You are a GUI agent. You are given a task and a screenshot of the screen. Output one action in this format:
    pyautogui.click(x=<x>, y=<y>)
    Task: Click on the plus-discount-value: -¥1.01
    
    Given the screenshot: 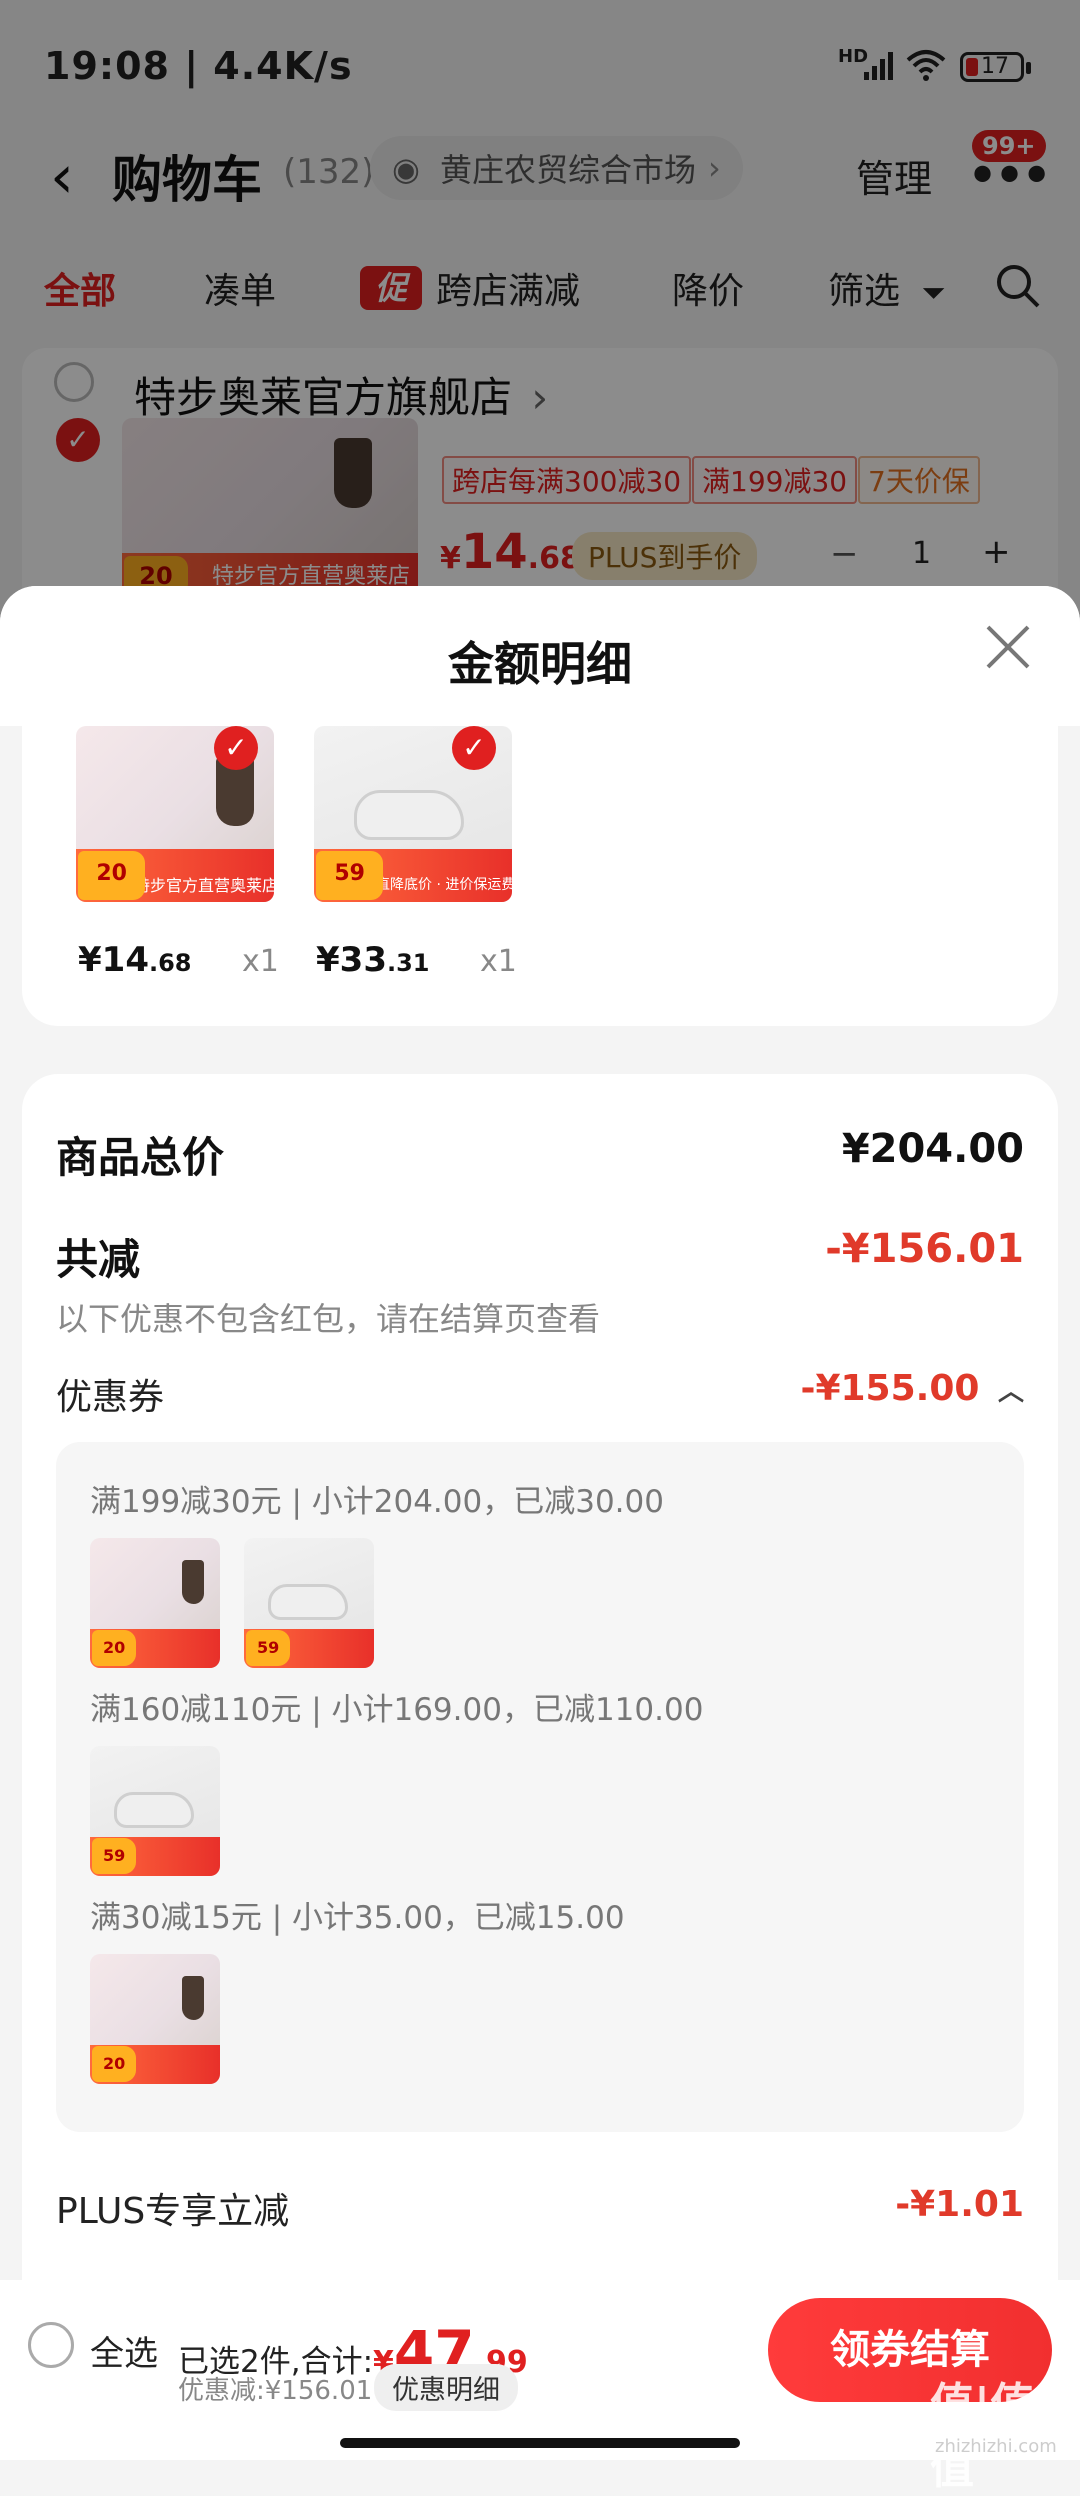 What is the action you would take?
    pyautogui.click(x=959, y=2204)
    